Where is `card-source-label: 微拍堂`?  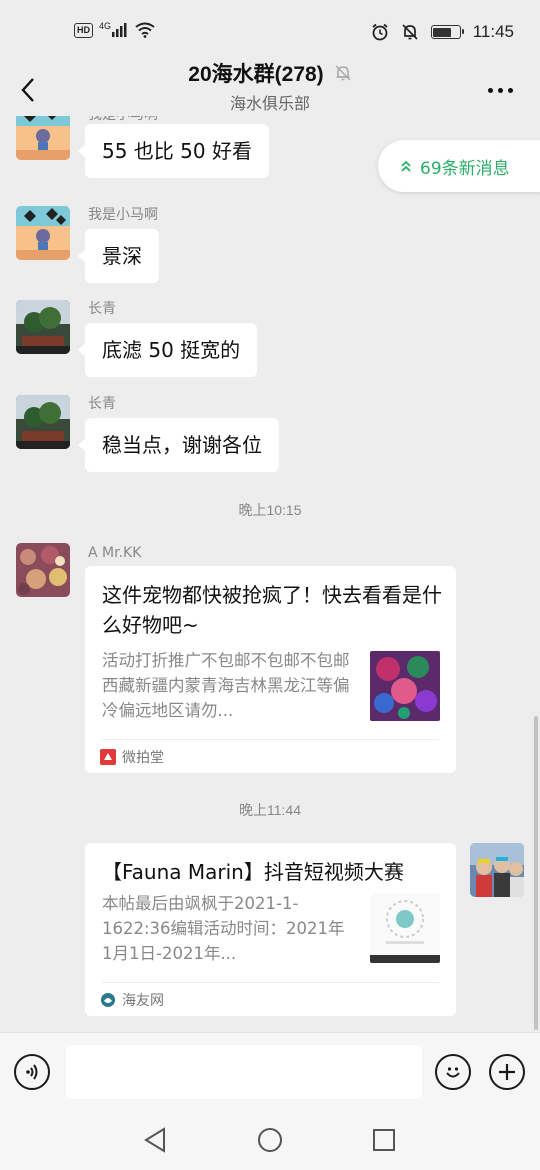 card-source-label: 微拍堂 is located at coordinates (143, 758).